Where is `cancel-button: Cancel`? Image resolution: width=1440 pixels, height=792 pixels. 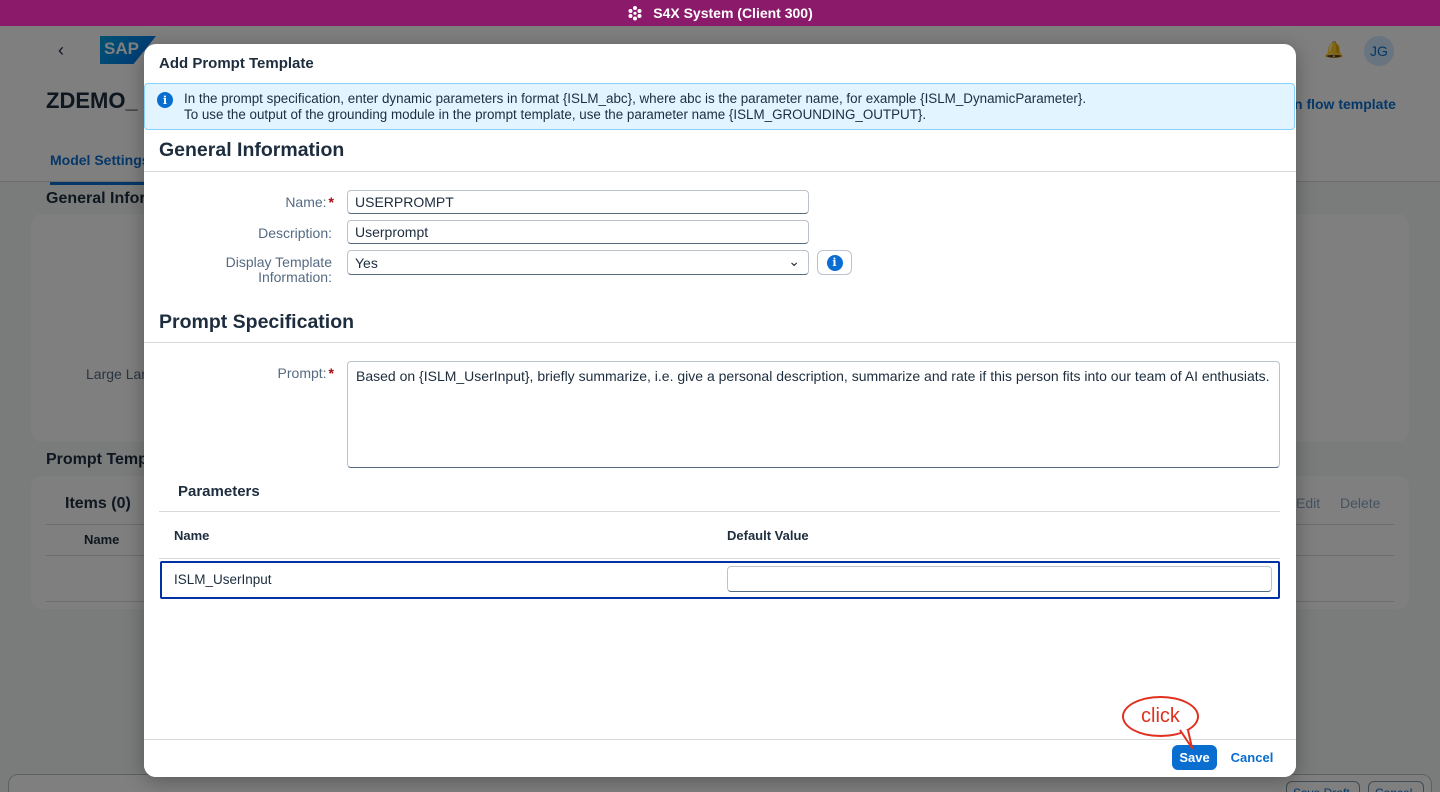
cancel-button: Cancel is located at coordinates (1252, 757).